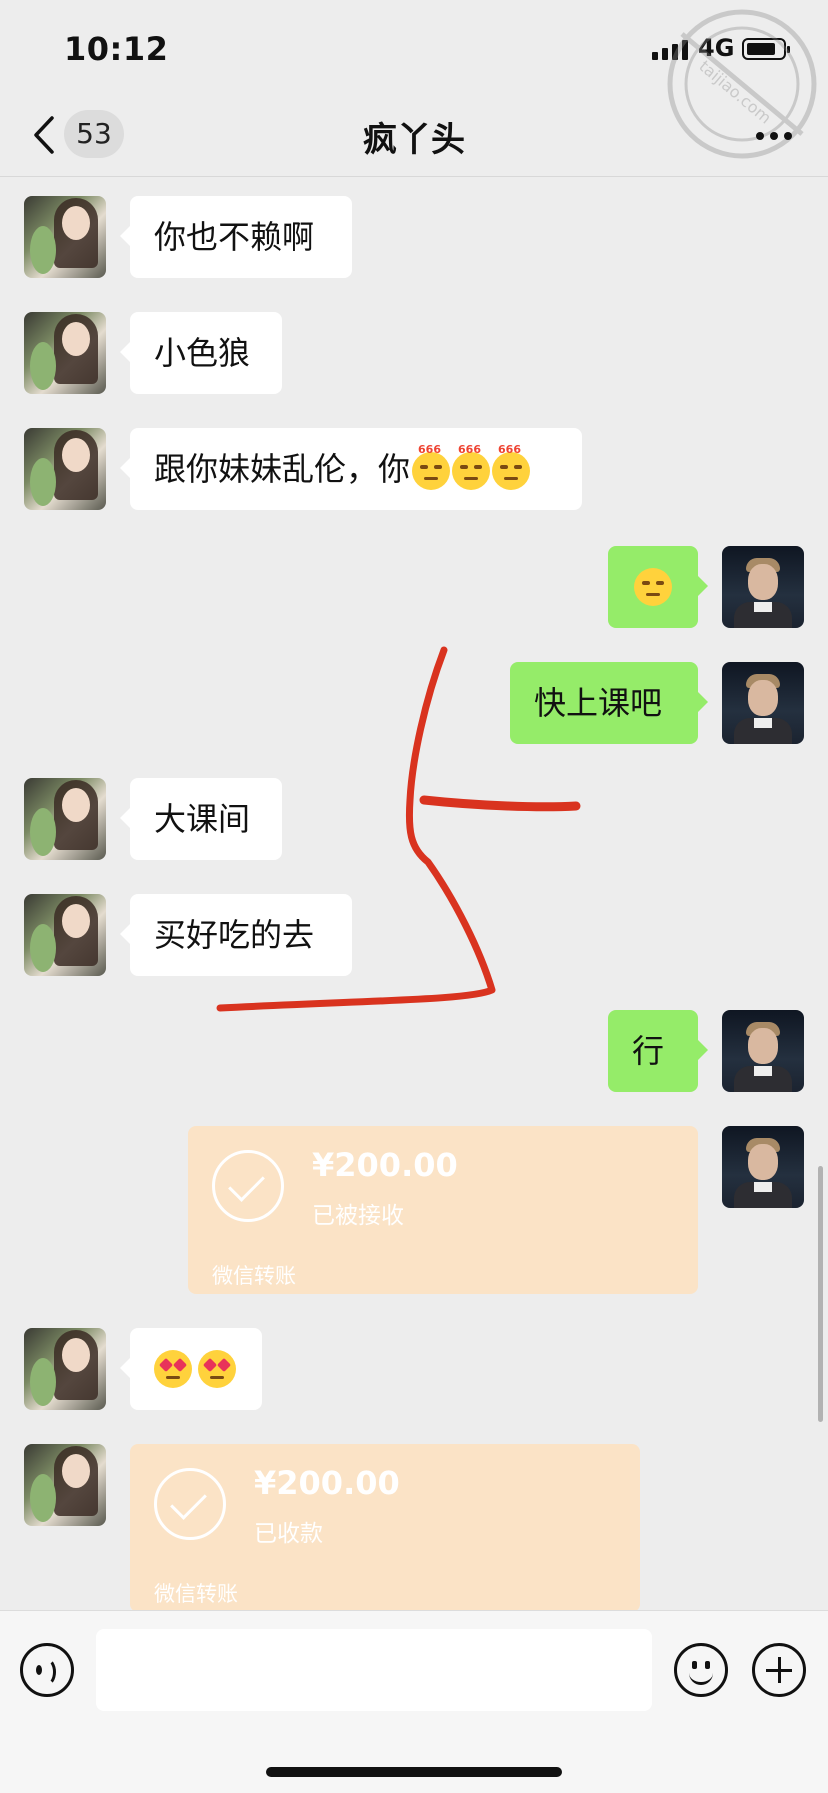 This screenshot has height=1793, width=828. What do you see at coordinates (701, 1670) in the screenshot?
I see `emoji-picker-icon` at bounding box center [701, 1670].